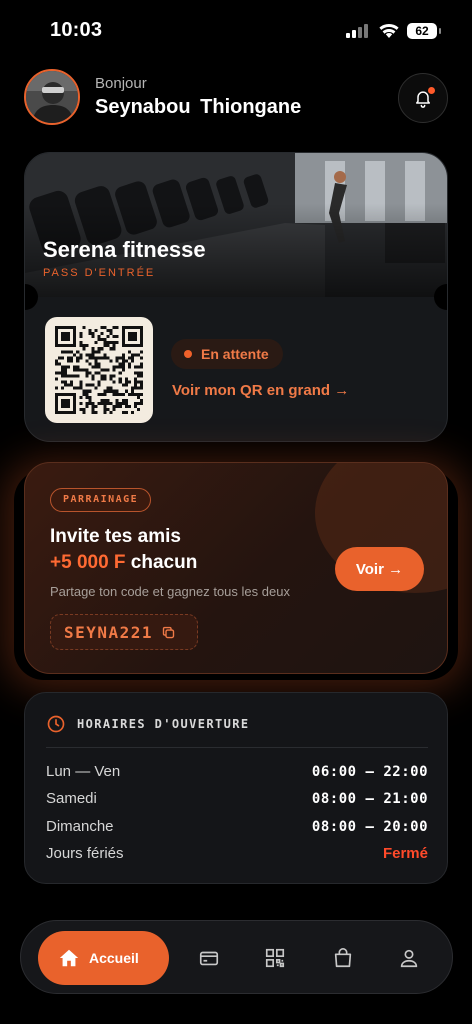  What do you see at coordinates (115, 536) in the screenshot?
I see `referral-title: Invite tes amis` at bounding box center [115, 536].